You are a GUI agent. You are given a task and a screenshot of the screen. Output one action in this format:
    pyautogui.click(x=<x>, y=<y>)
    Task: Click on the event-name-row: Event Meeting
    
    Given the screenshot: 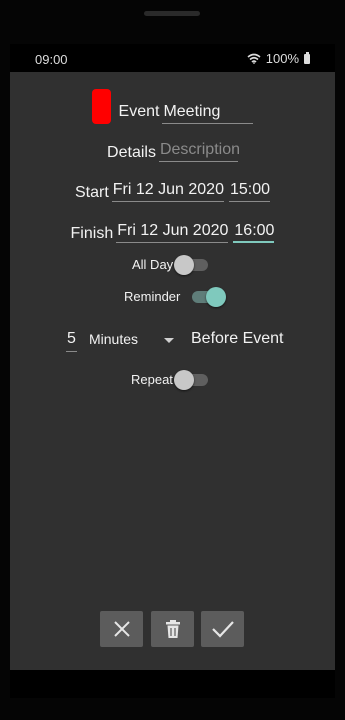 What is the action you would take?
    pyautogui.click(x=172, y=106)
    